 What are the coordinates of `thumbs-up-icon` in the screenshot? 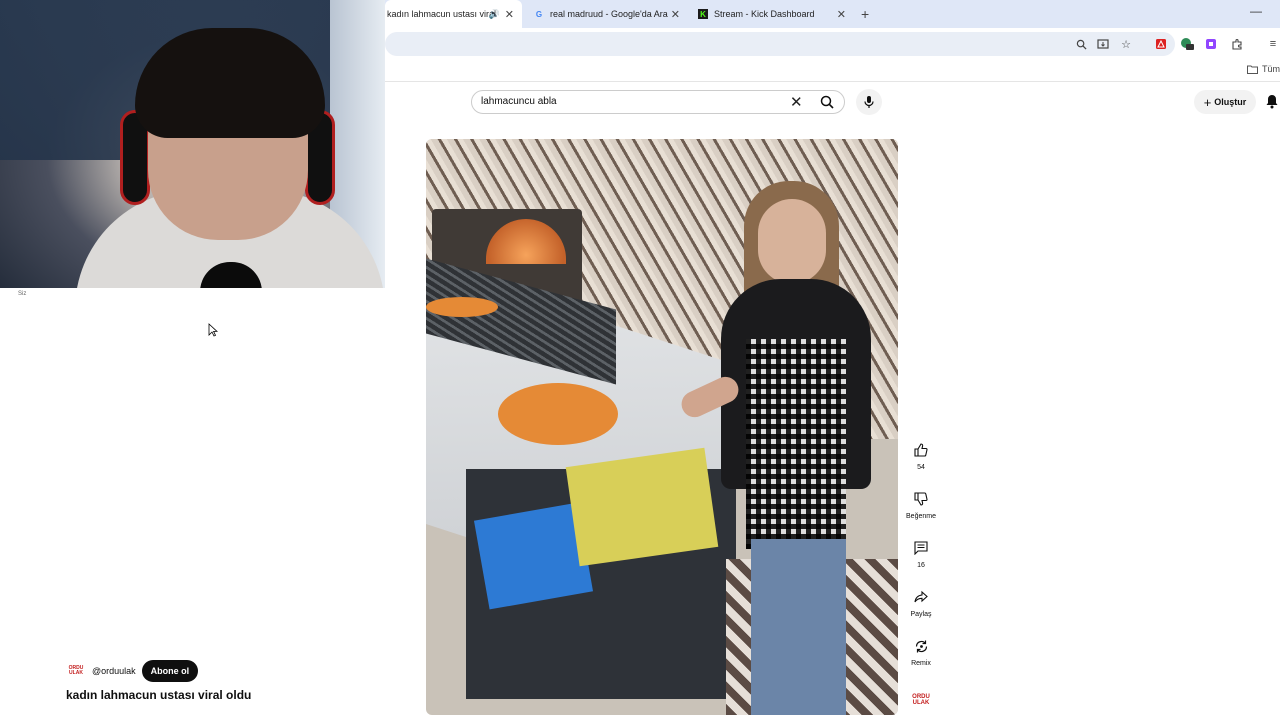 It's located at (921, 450).